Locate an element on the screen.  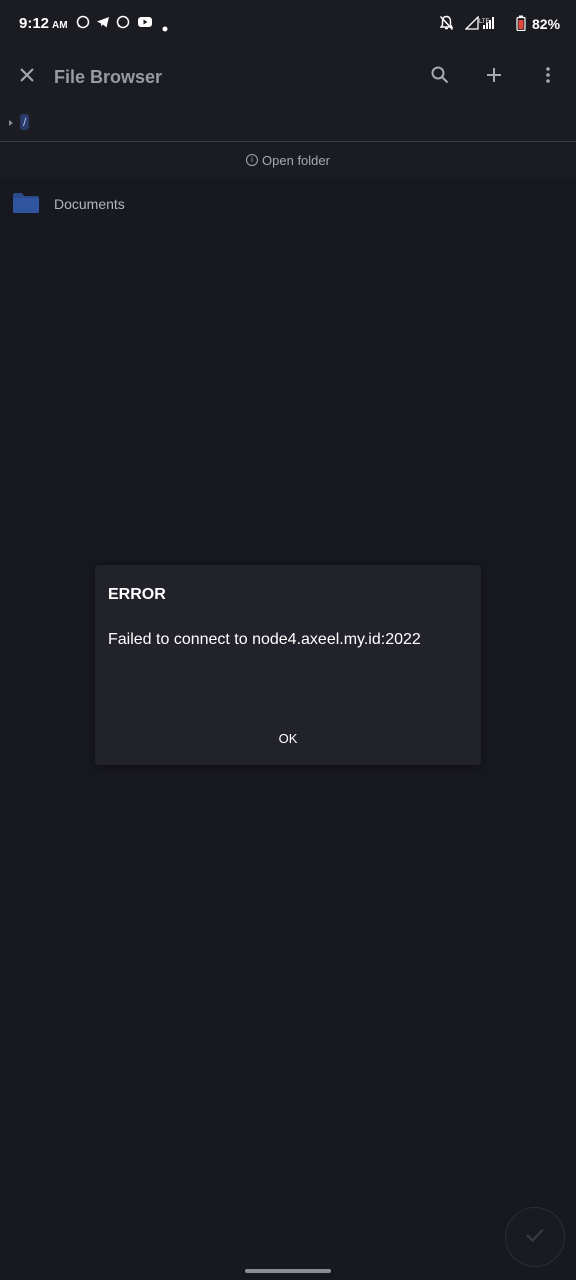
breadcrumb: / is located at coordinates (288, 124).